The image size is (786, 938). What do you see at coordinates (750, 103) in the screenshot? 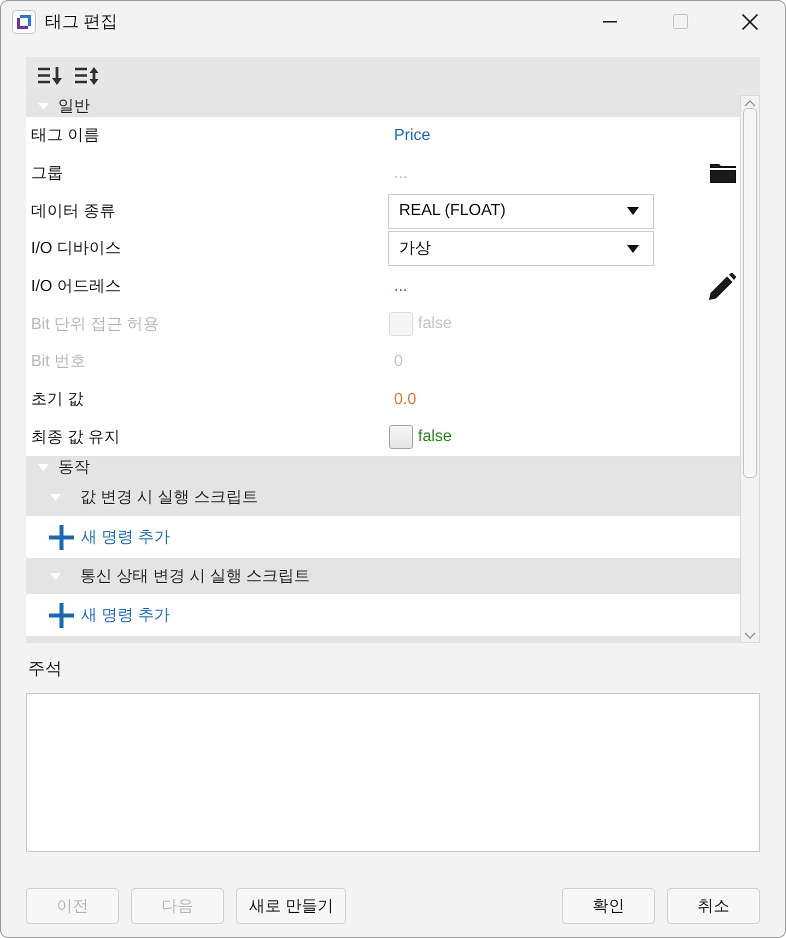
I see `scroll-up-icon` at bounding box center [750, 103].